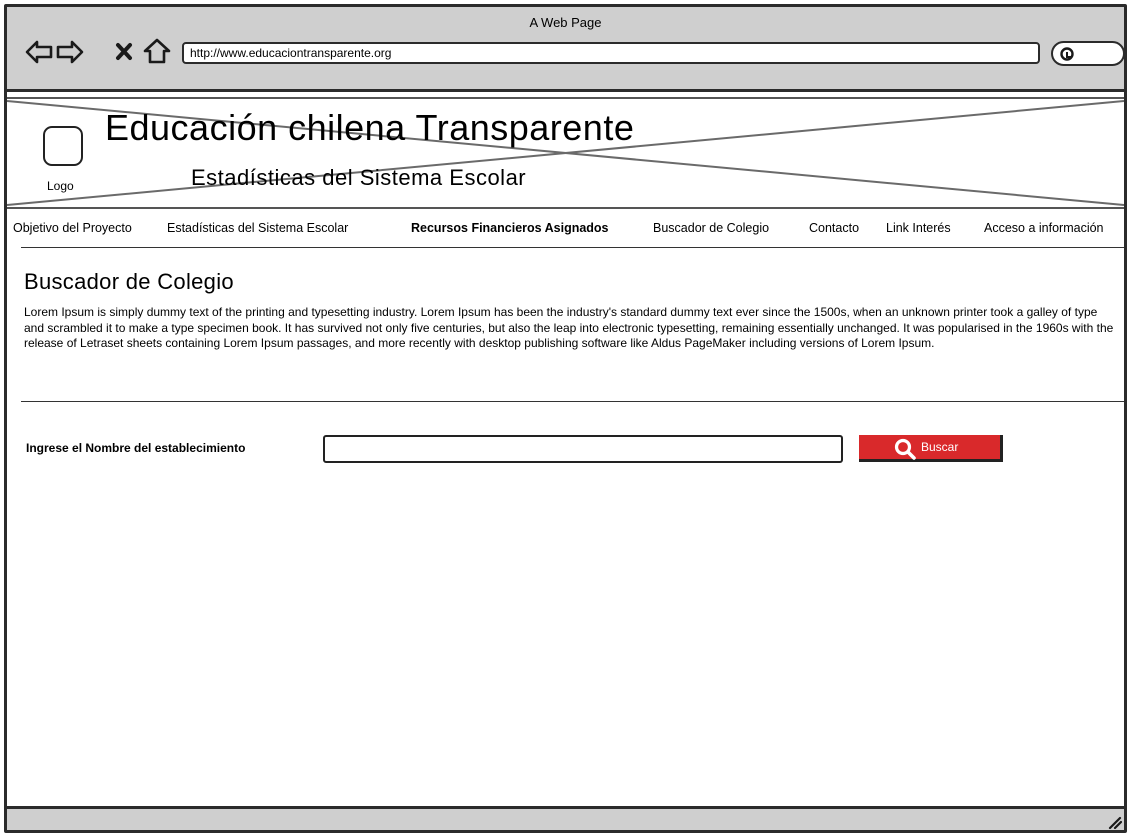  What do you see at coordinates (136, 448) in the screenshot?
I see `school-name-label: Ingrese el Nombre del establecimiento` at bounding box center [136, 448].